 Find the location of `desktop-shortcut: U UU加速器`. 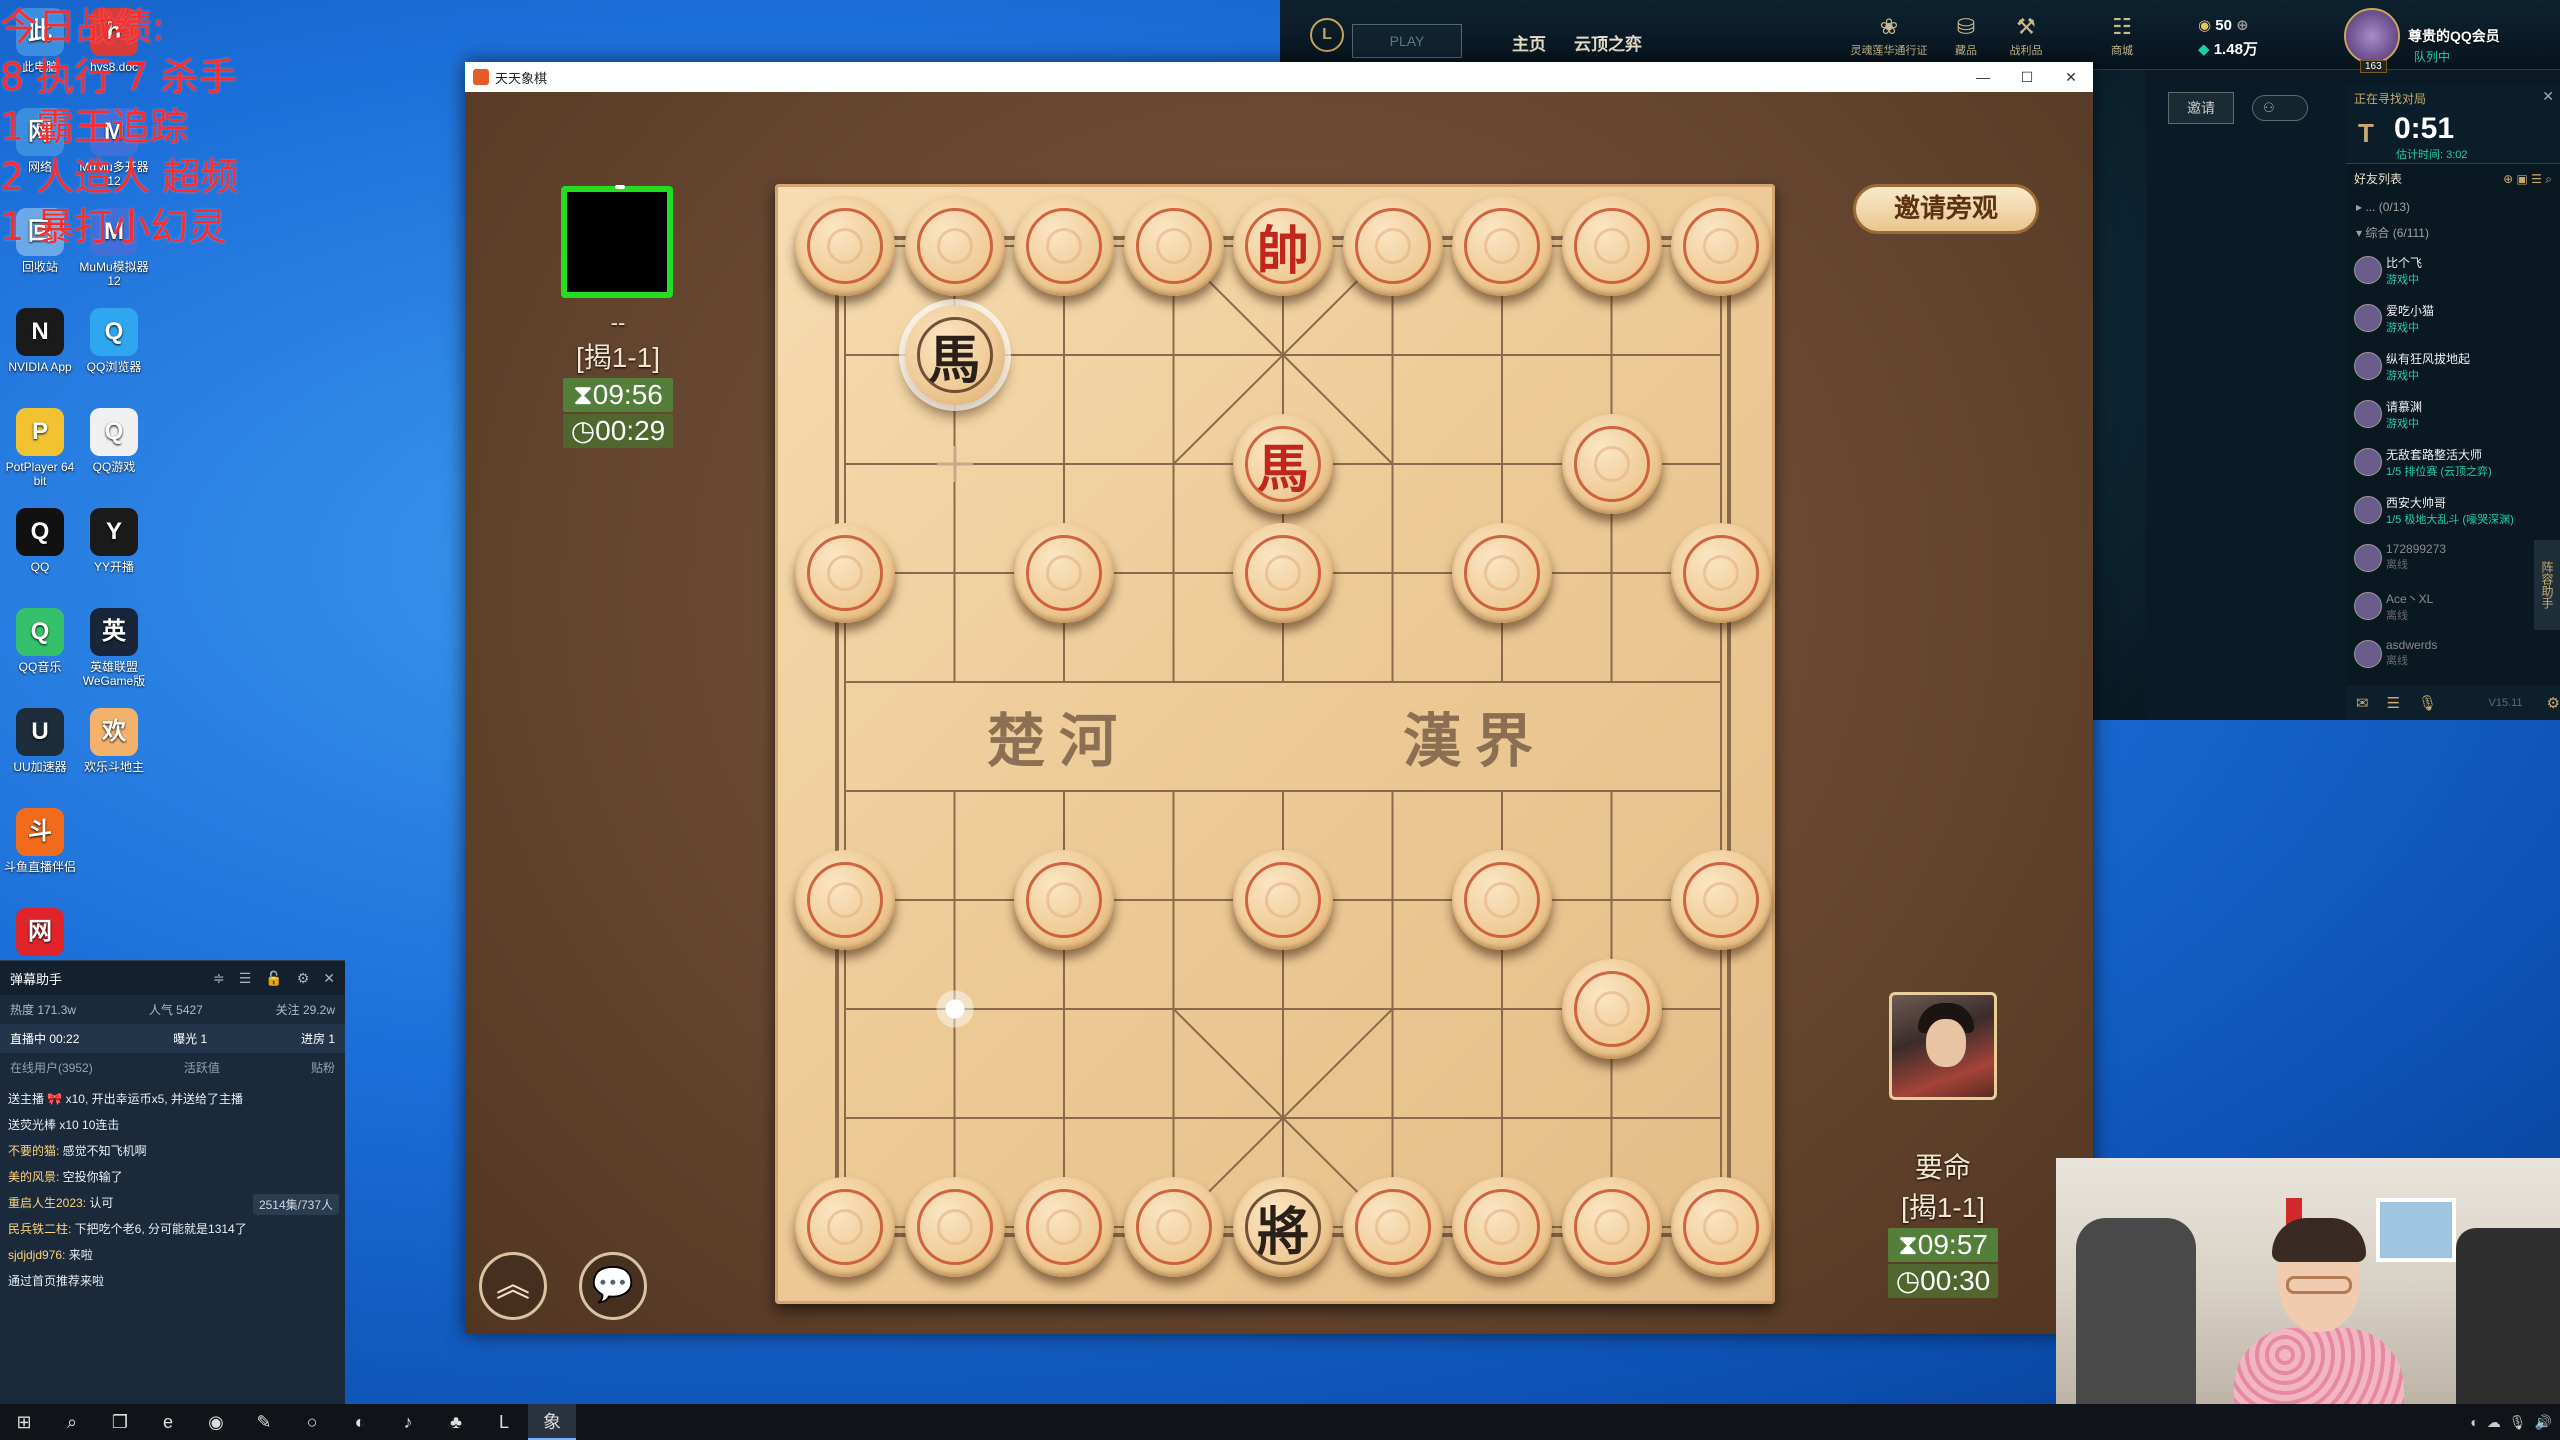

desktop-shortcut: U UU加速器 is located at coordinates (40, 741).